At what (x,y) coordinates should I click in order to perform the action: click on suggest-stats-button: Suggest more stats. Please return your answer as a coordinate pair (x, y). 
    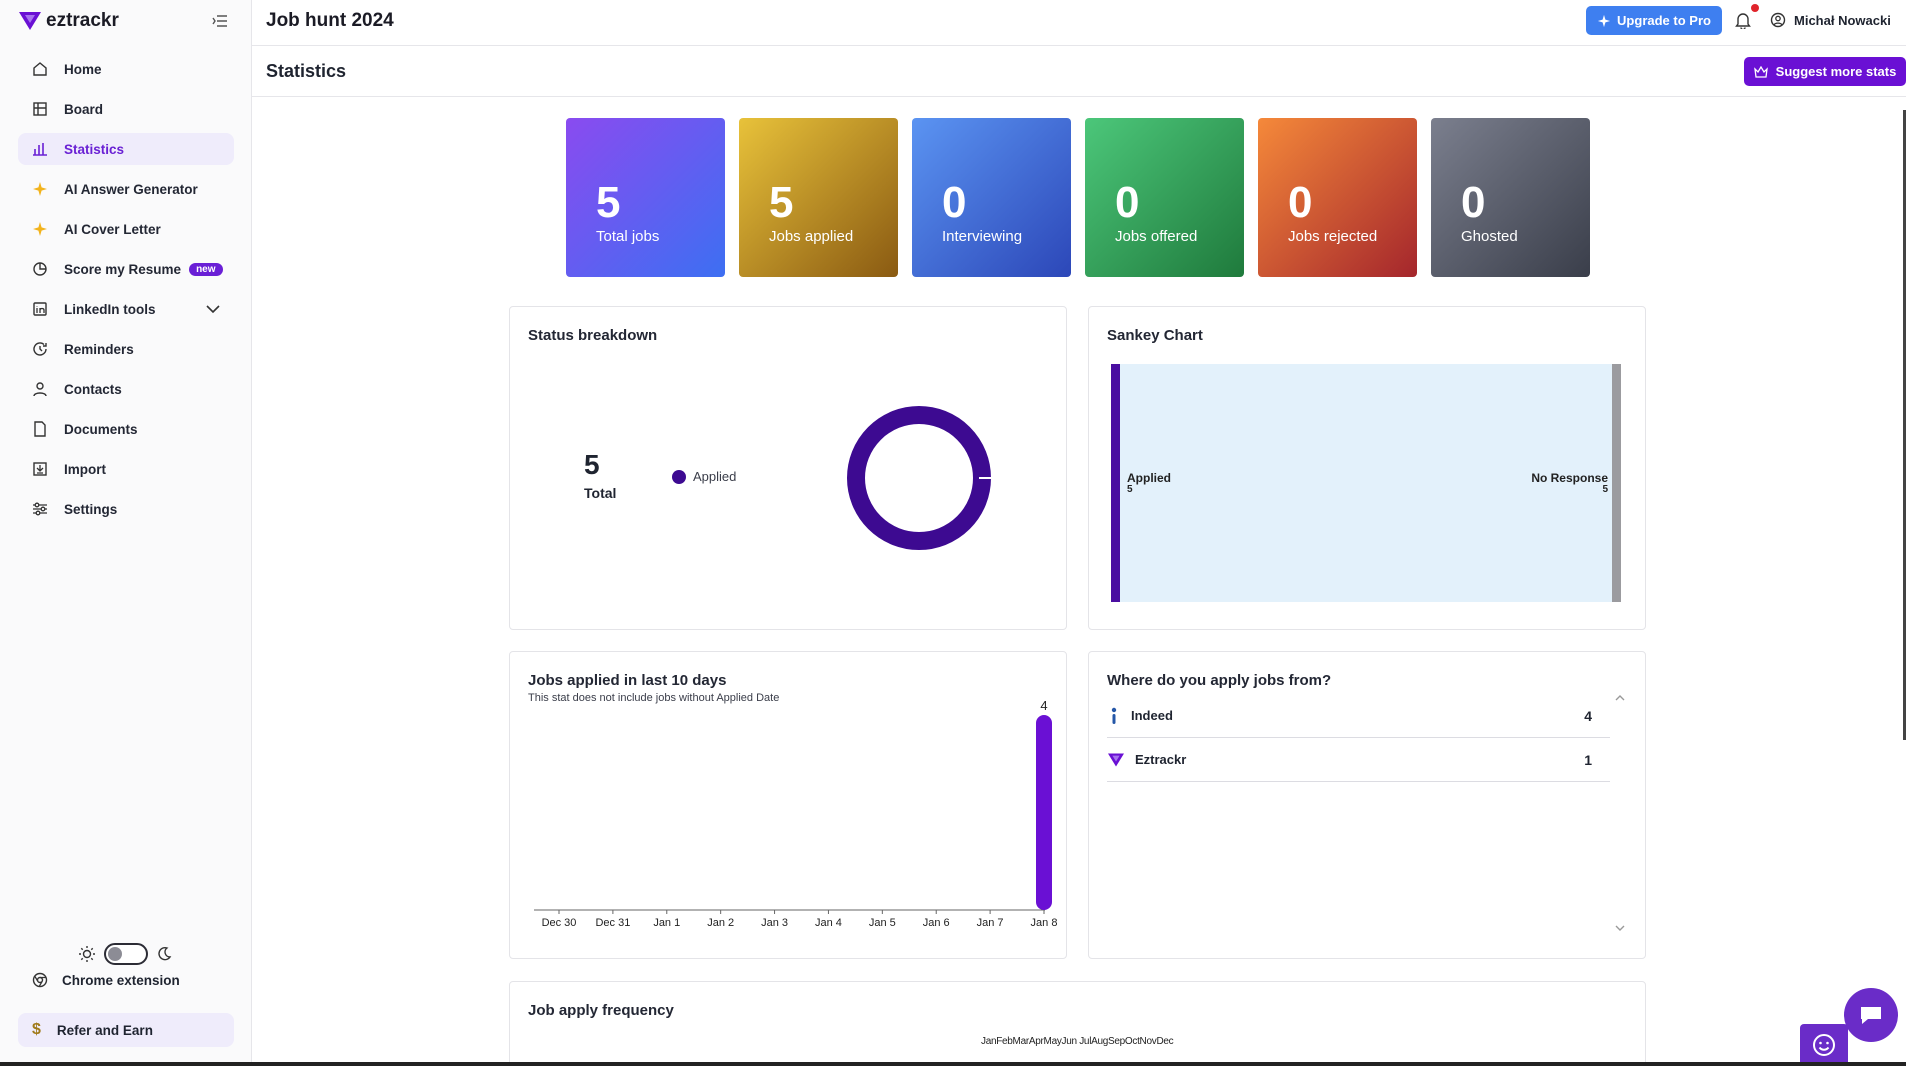
    Looking at the image, I should click on (1825, 71).